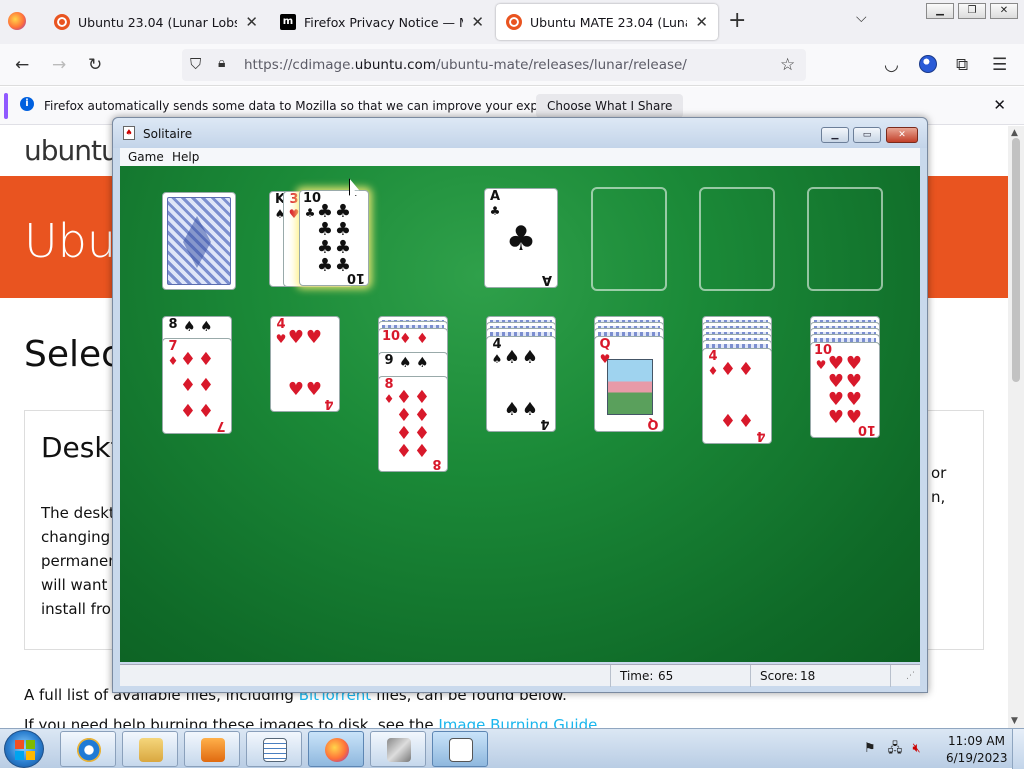 This screenshot has width=1024, height=769. I want to click on back-arrow-icon: ←, so click(22, 65).